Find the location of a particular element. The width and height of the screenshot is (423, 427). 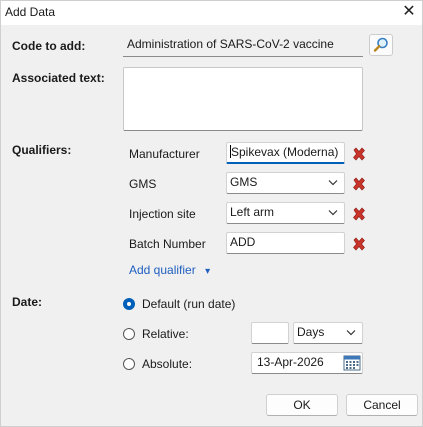

injection-site-select: Left arm is located at coordinates (285, 213).